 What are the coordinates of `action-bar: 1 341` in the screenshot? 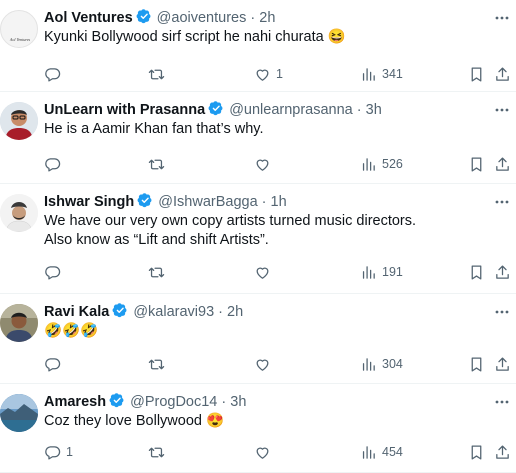 It's located at (280, 74).